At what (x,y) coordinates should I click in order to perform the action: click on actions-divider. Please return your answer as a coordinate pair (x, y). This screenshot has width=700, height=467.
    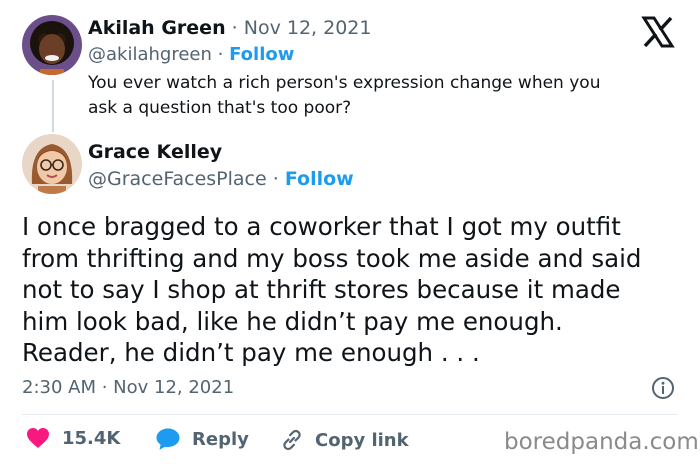
    Looking at the image, I should click on (350, 414).